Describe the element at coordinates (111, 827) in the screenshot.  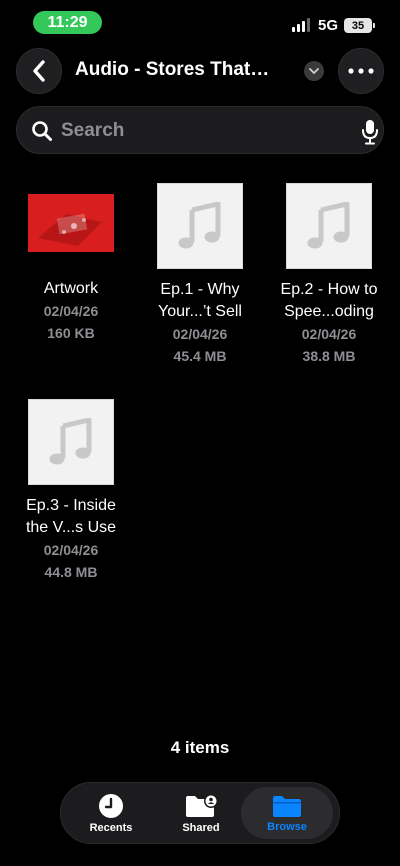
I see `tab-label: Recents` at that location.